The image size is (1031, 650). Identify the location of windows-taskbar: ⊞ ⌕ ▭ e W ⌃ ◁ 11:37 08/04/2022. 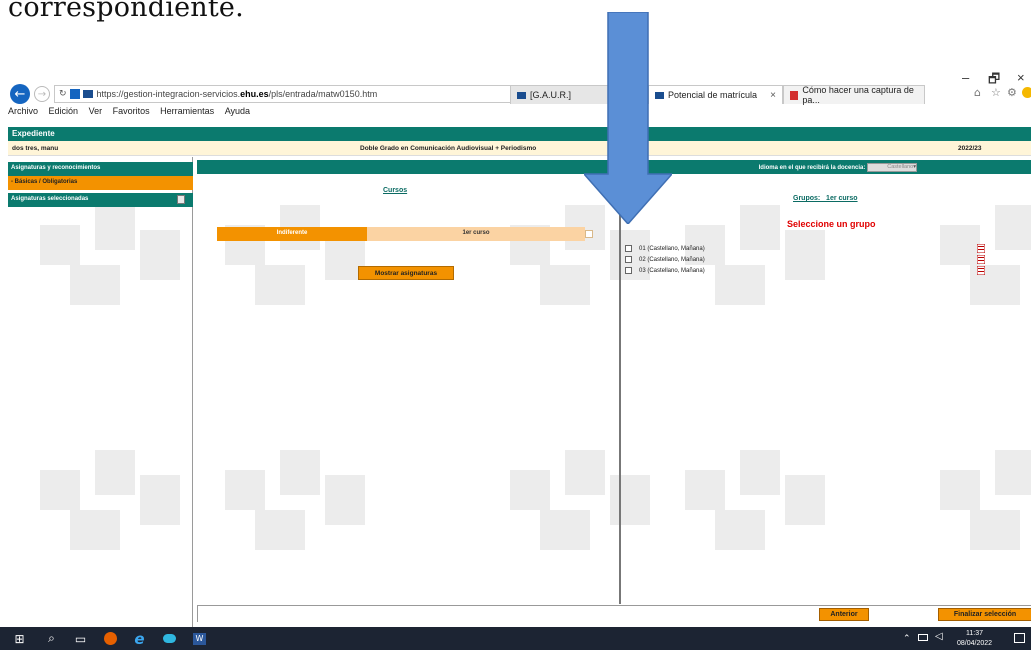
(515, 638).